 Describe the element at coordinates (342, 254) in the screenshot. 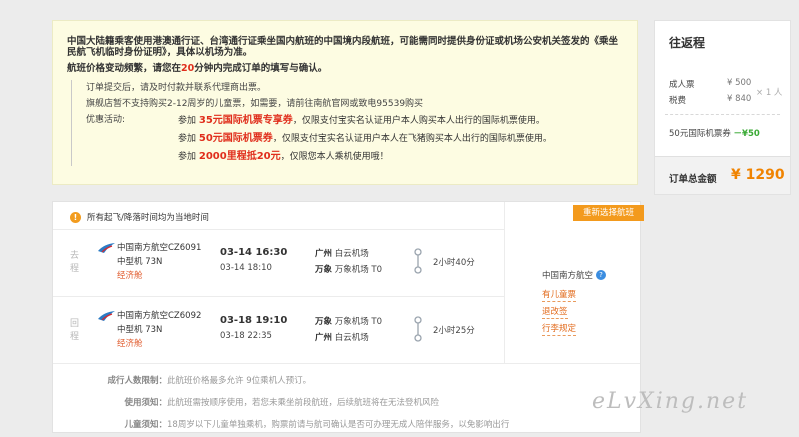

I see `departure-airport: 广州 白云机场` at that location.